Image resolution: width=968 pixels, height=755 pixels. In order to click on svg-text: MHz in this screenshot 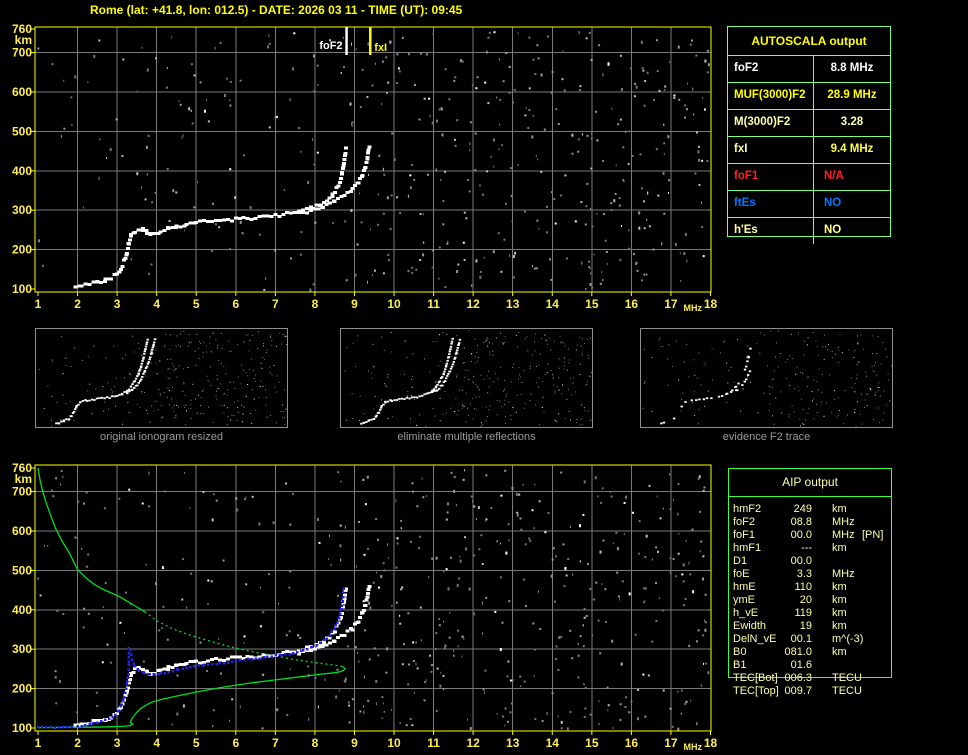, I will do `click(692, 308)`.